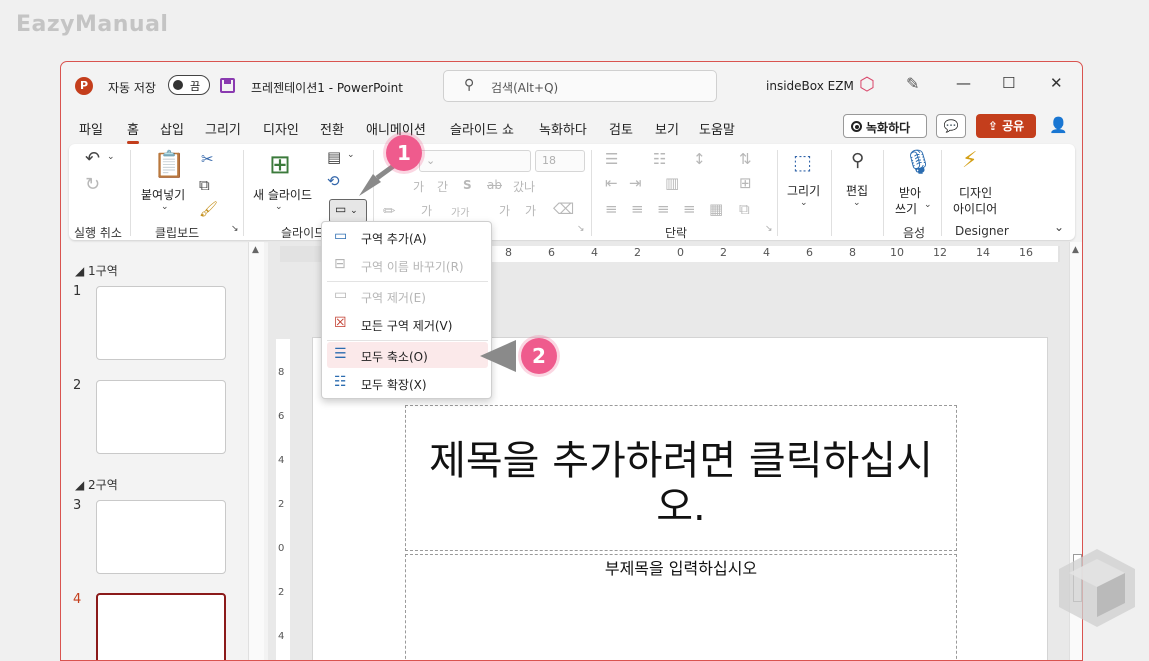  What do you see at coordinates (581, 229) in the screenshot?
I see `font-launcher-icon: ↘` at bounding box center [581, 229].